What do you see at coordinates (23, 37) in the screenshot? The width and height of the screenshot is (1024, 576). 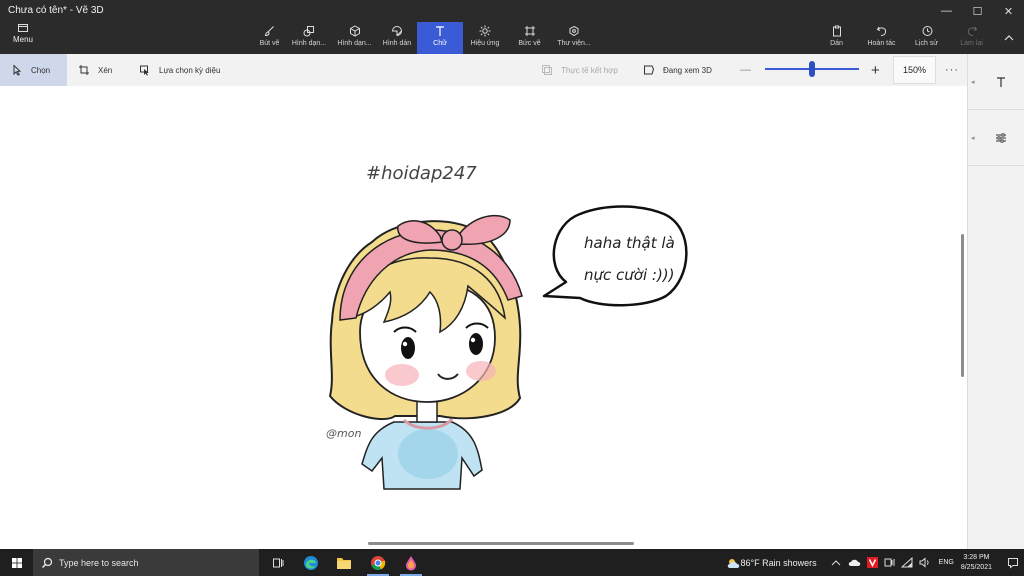 I see `menu-button: Menu` at bounding box center [23, 37].